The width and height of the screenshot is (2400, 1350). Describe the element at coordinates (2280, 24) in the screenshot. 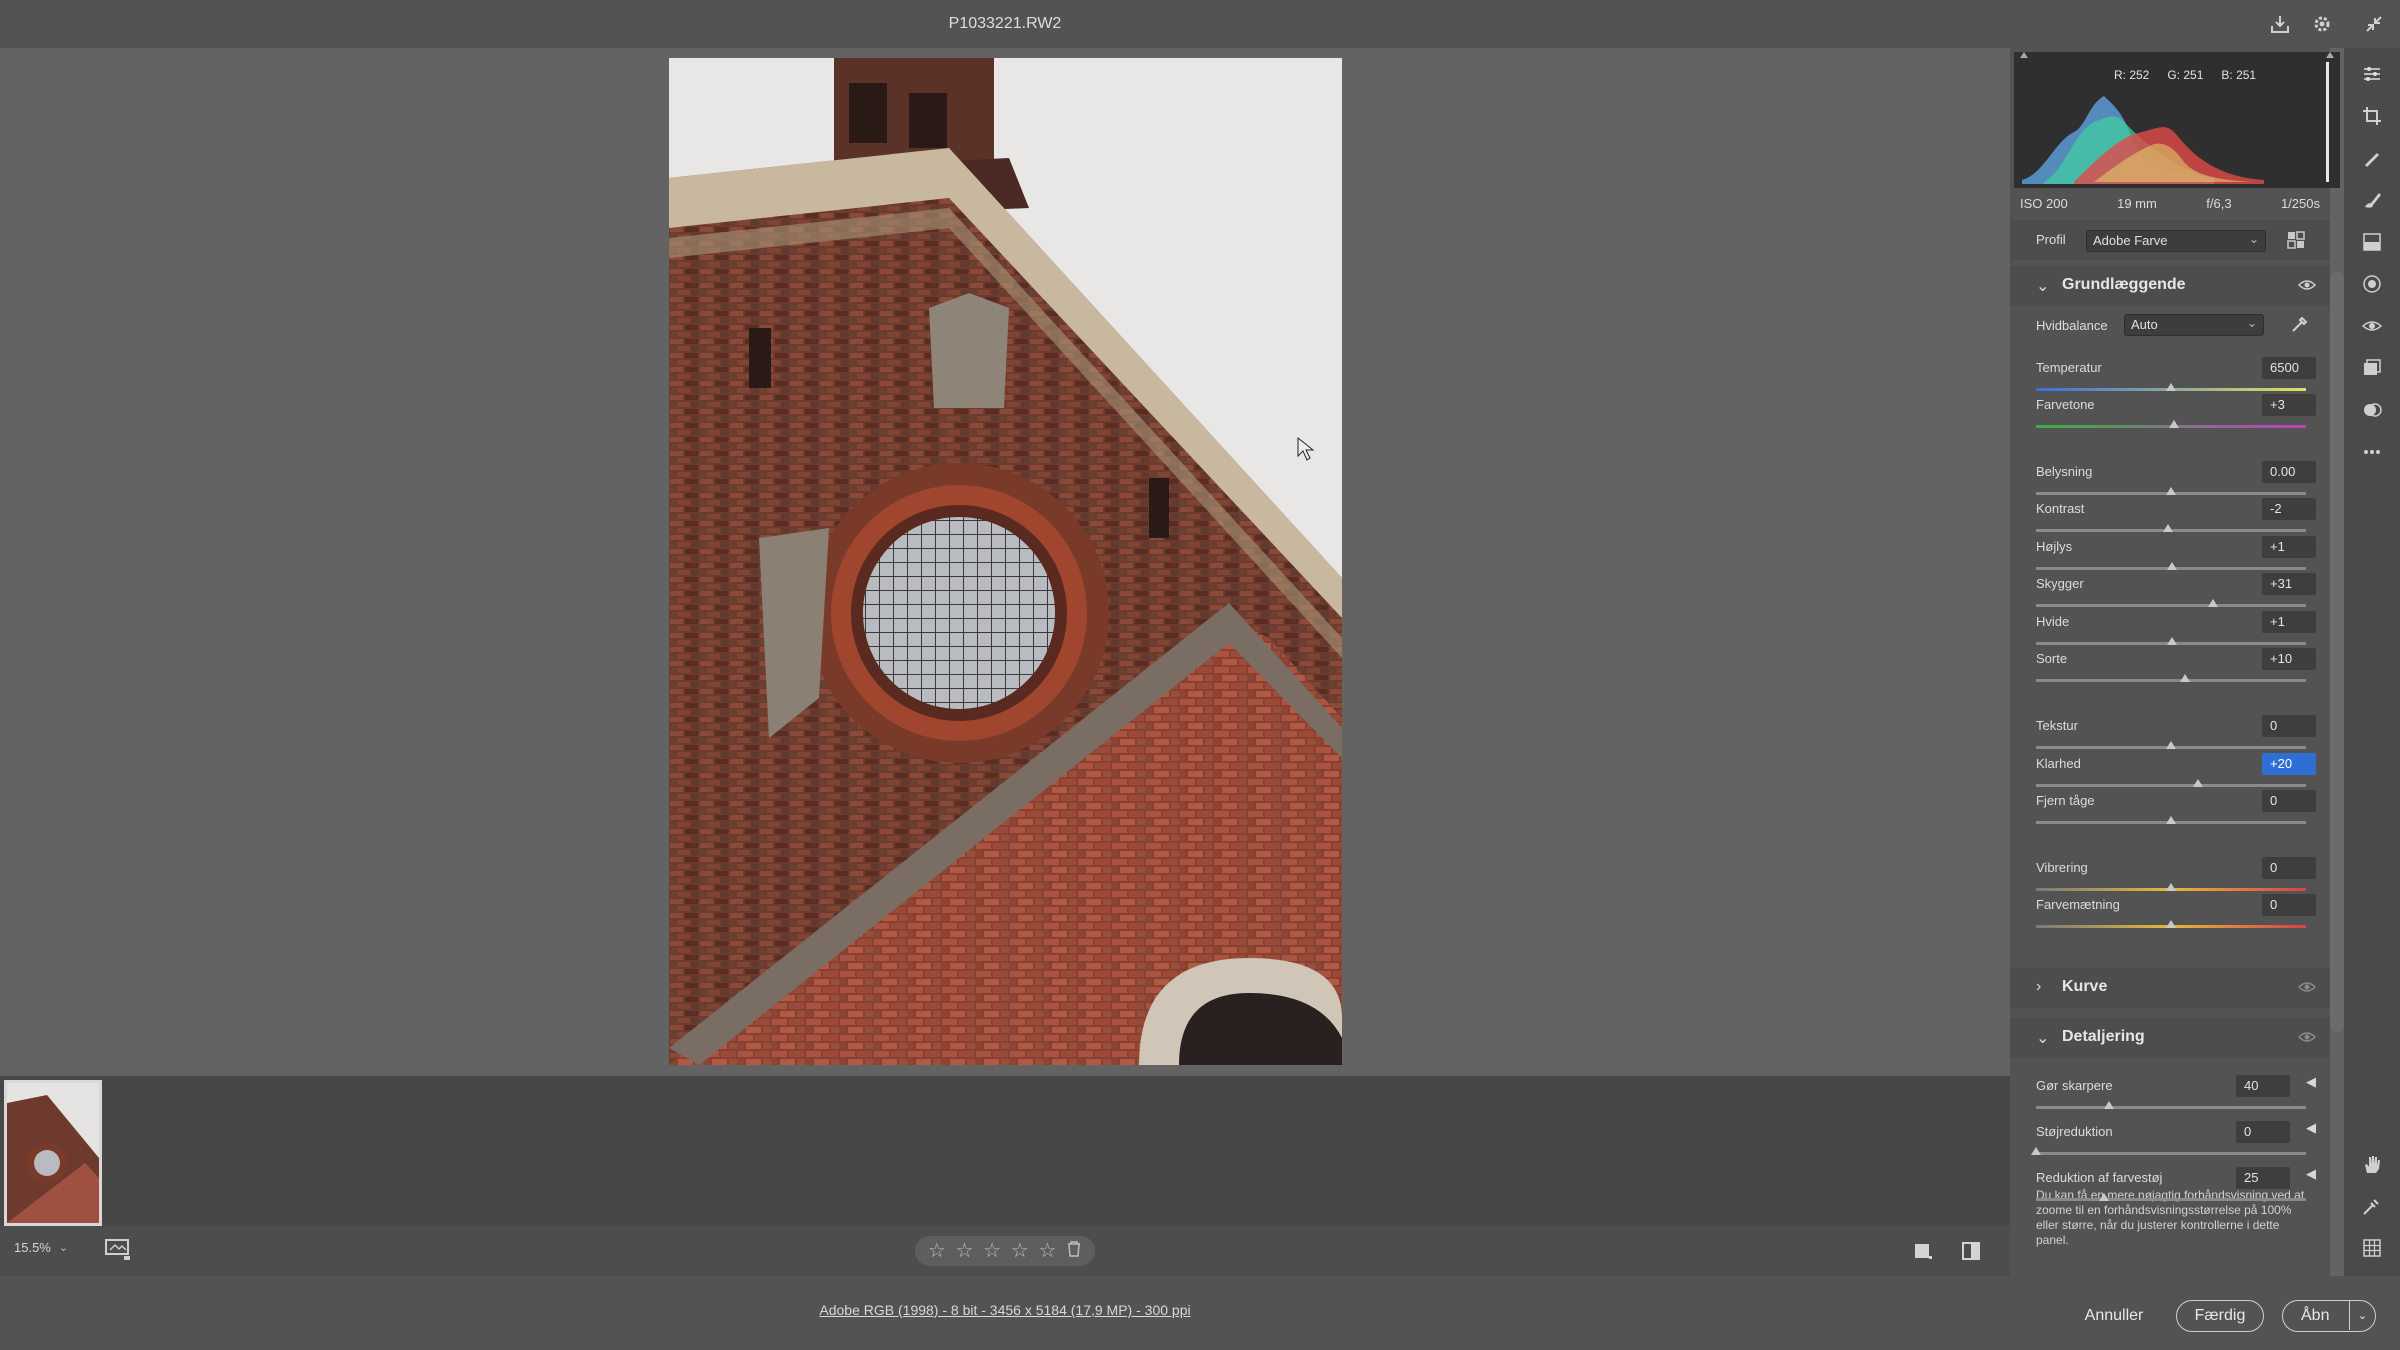

I see `export-icon` at that location.